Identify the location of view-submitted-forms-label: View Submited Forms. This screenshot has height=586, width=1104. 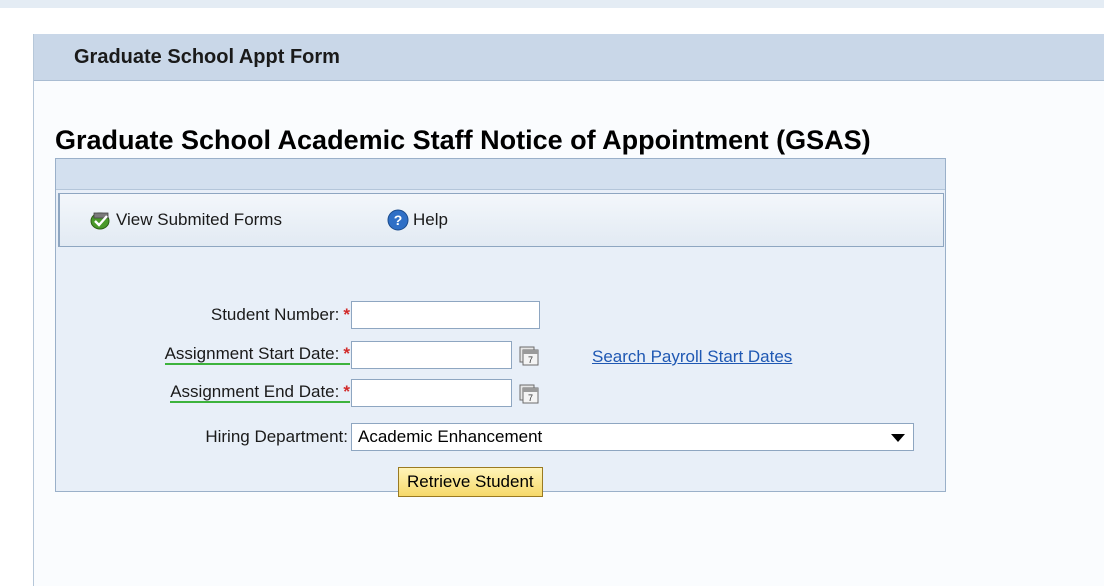
(199, 219).